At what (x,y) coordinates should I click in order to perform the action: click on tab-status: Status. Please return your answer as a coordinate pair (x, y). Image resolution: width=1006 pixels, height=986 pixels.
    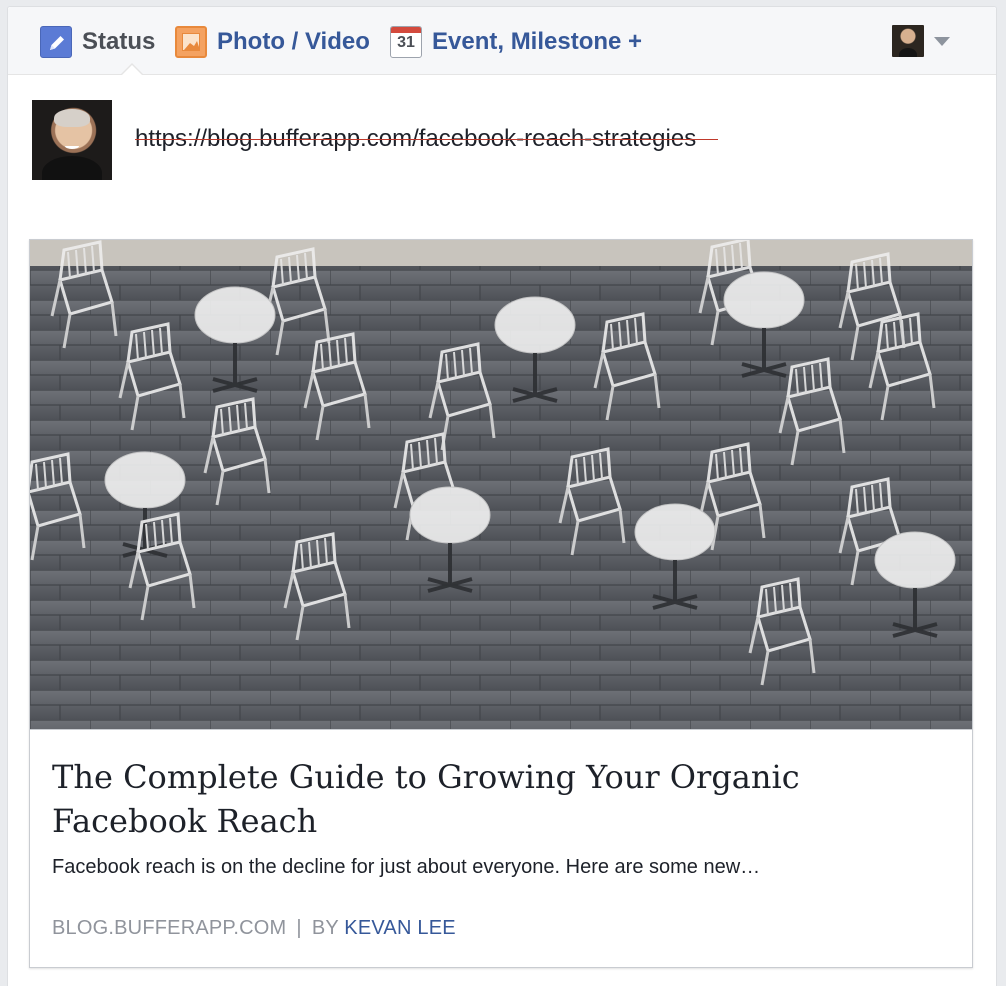
    Looking at the image, I should click on (97, 42).